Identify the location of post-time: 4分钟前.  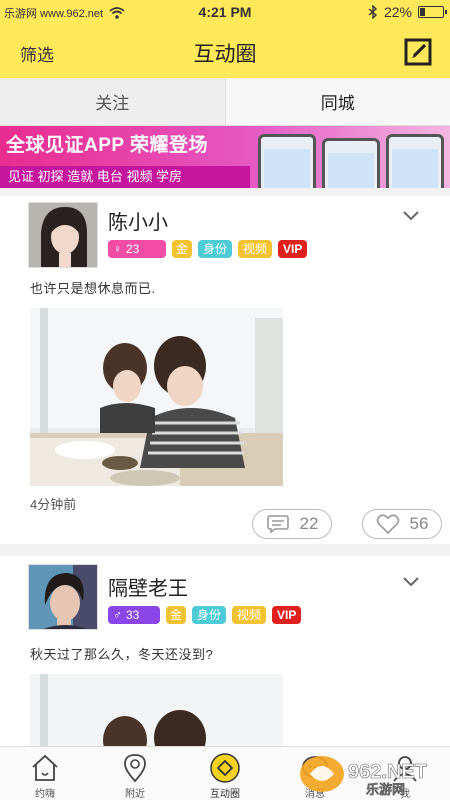
(53, 504).